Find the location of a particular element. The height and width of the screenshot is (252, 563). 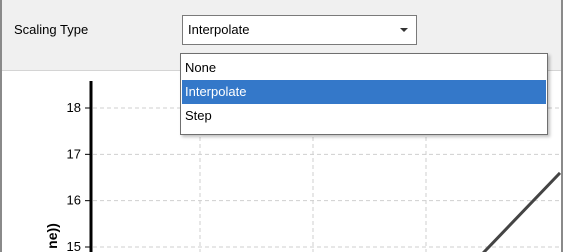

y-tick-label: 18 is located at coordinates (74, 107).